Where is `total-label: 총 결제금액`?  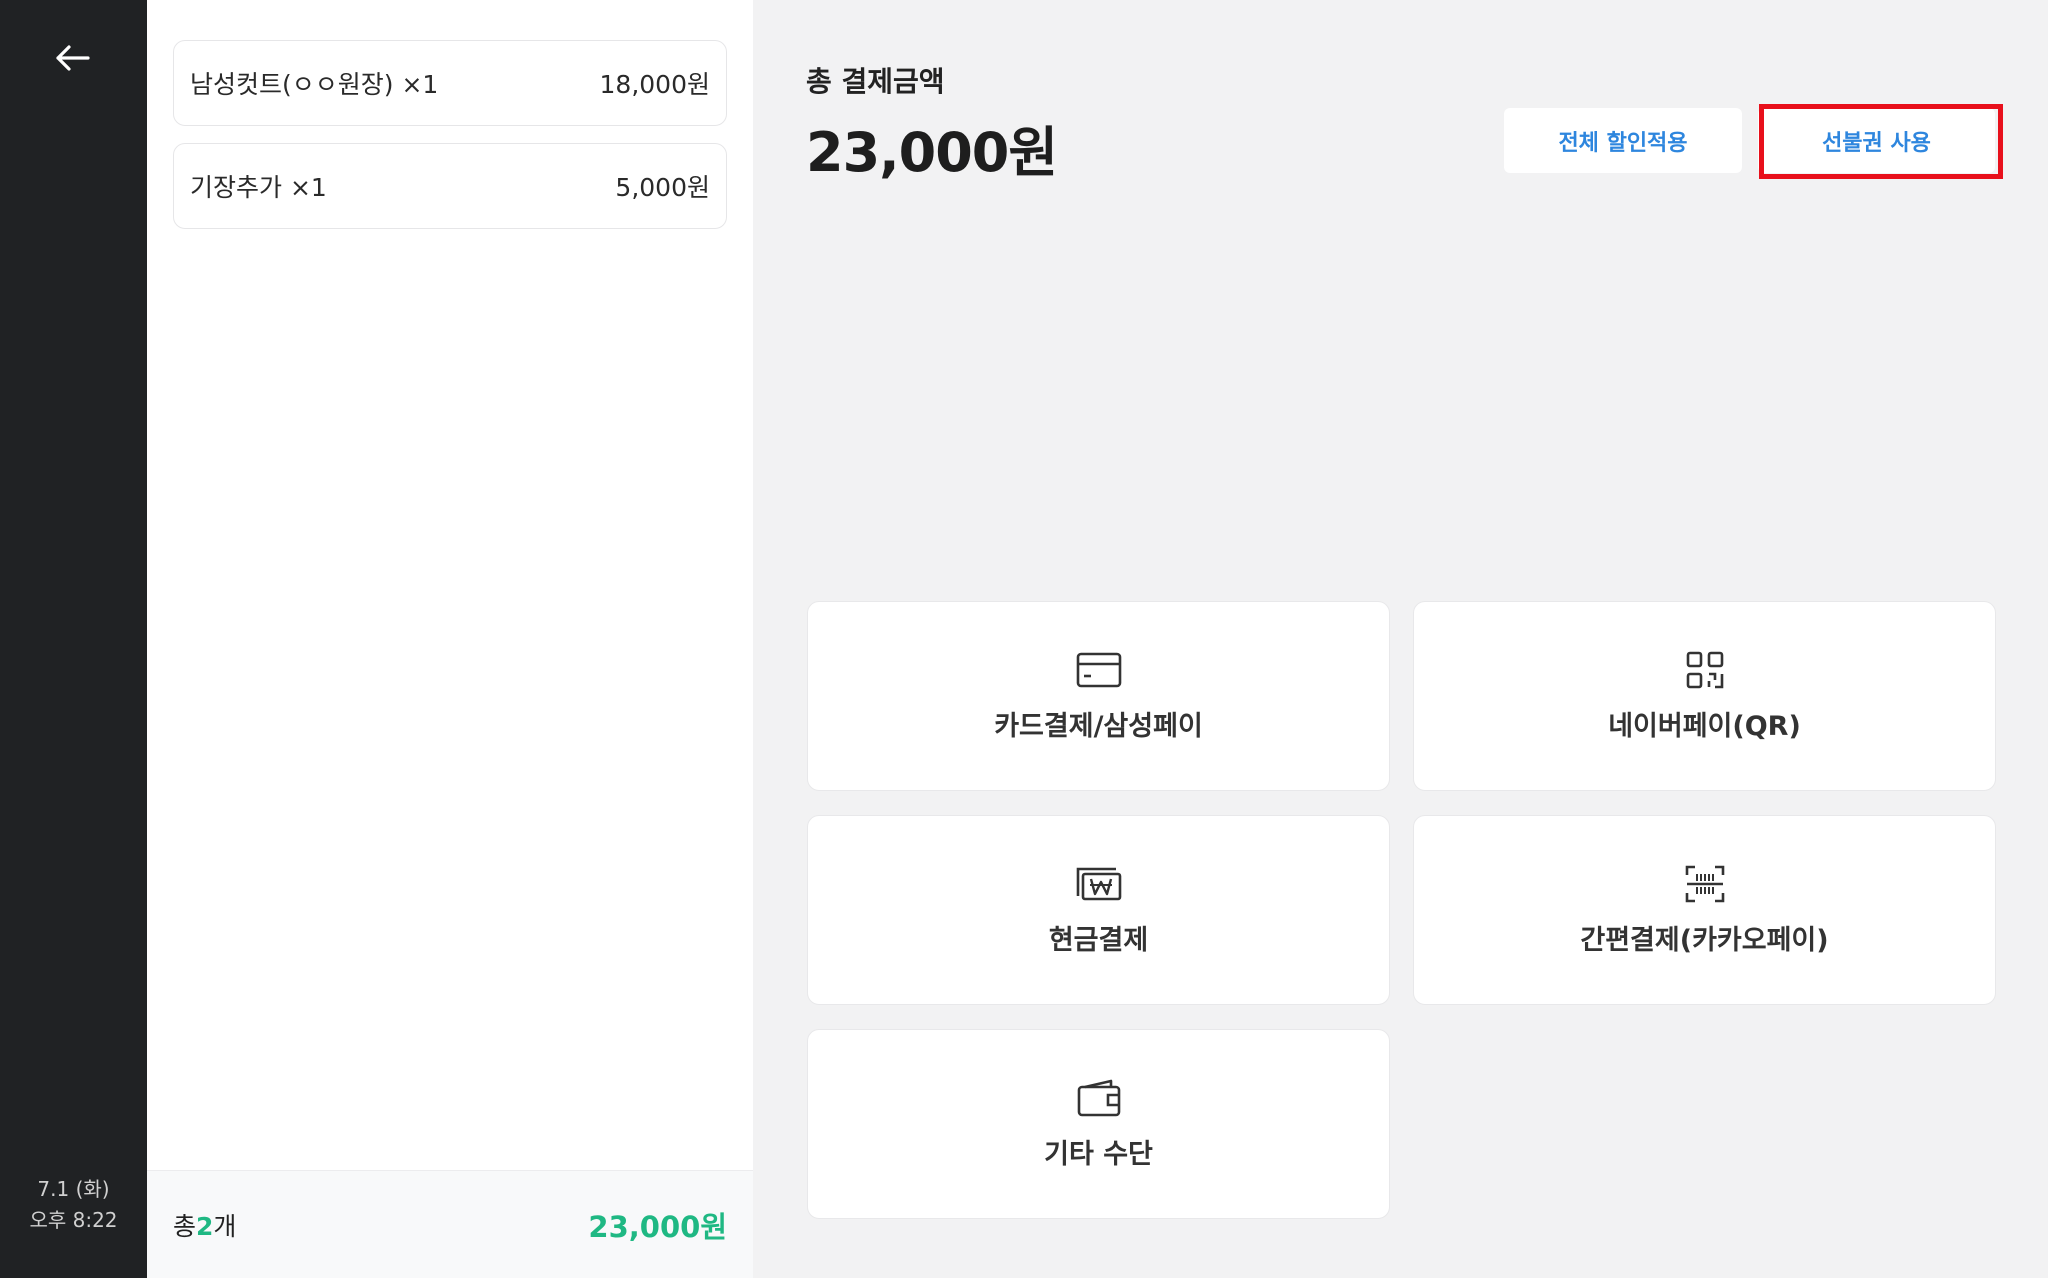 total-label: 총 결제금액 is located at coordinates (875, 81).